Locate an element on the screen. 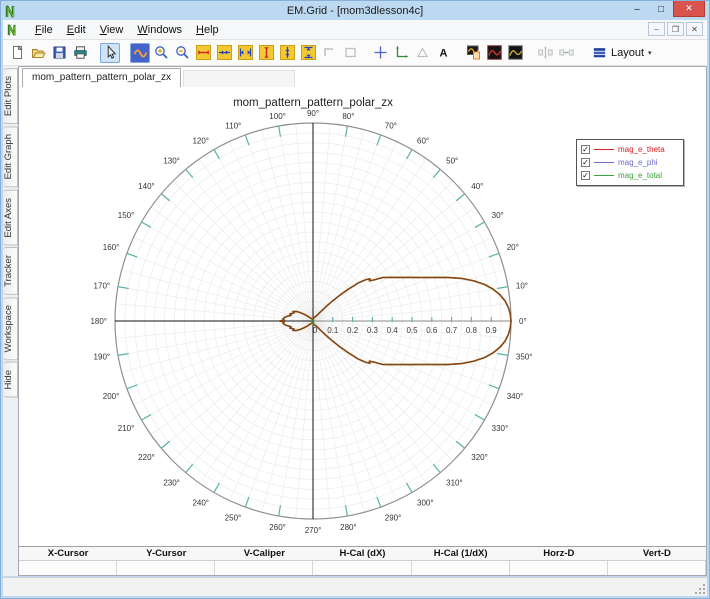  angle-label-200: 200° is located at coordinates (111, 396).